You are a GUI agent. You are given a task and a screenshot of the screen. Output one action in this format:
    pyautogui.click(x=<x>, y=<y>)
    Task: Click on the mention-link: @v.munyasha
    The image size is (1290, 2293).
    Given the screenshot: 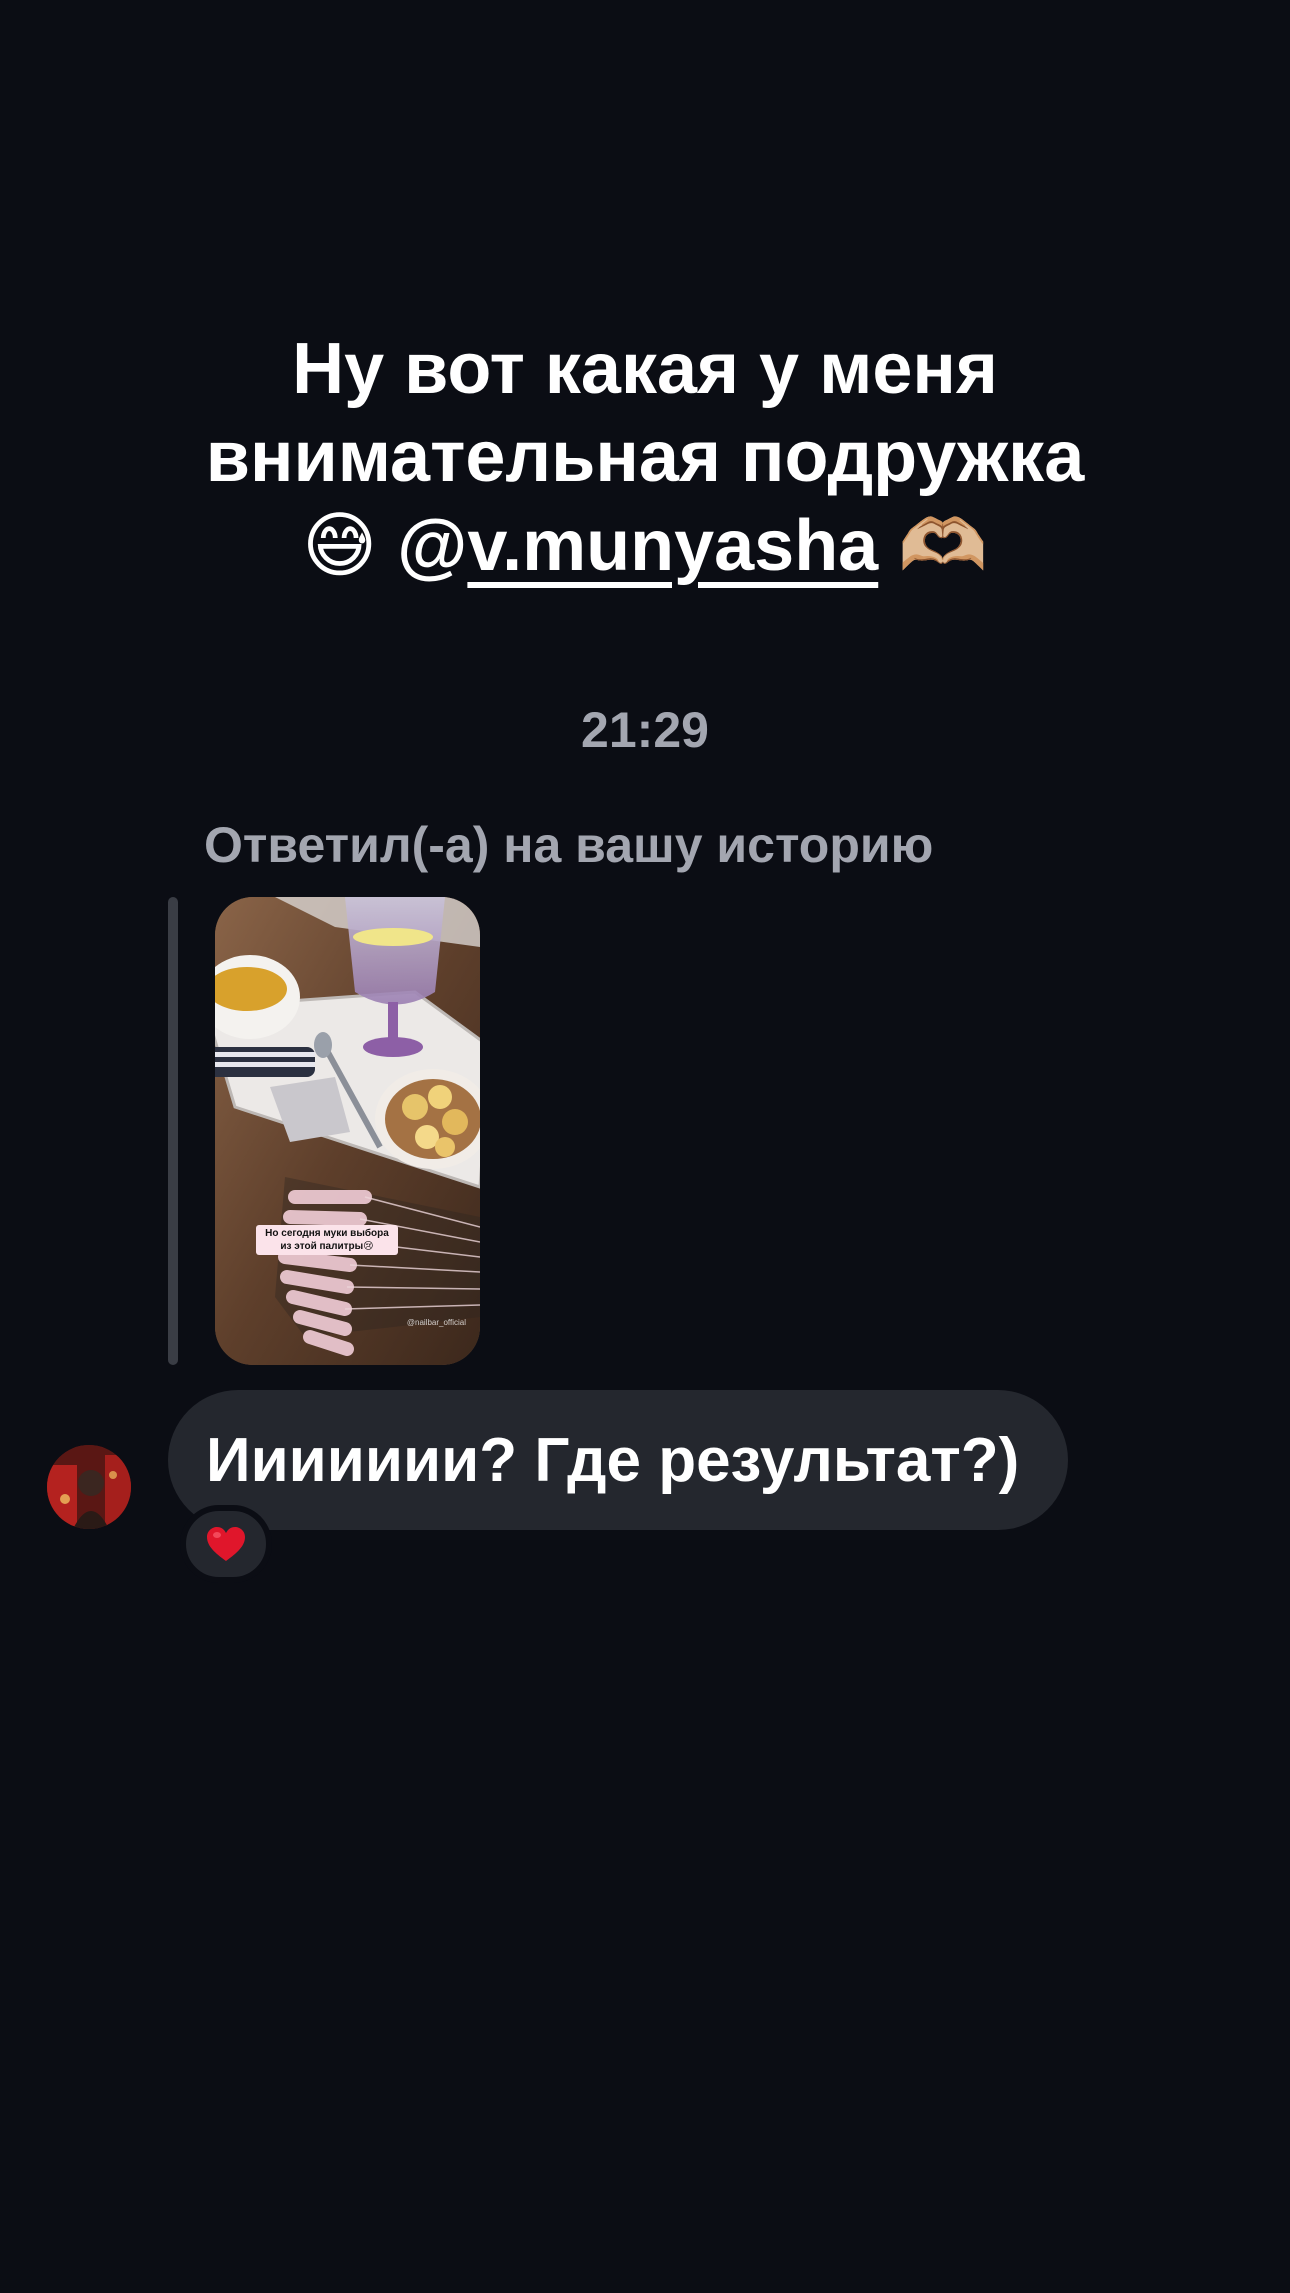 What is the action you would take?
    pyautogui.click(x=637, y=546)
    